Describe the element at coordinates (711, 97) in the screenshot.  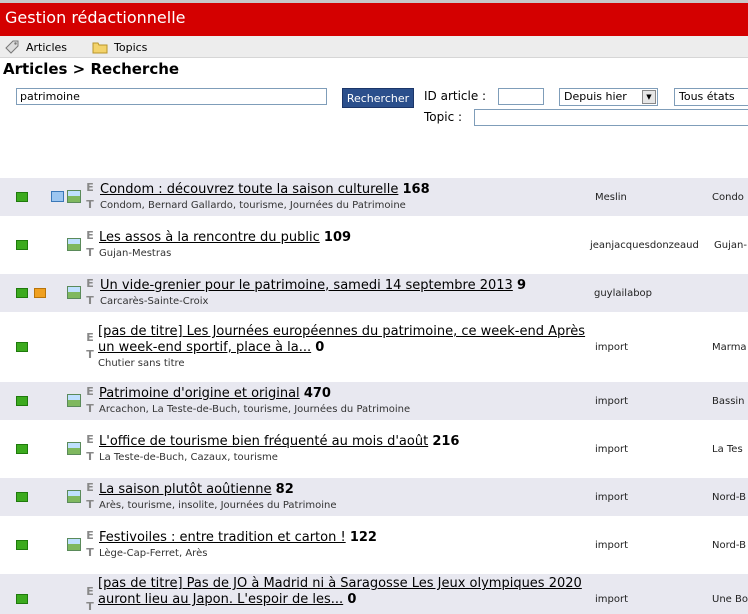
I see `state-filter-select: Tous états` at that location.